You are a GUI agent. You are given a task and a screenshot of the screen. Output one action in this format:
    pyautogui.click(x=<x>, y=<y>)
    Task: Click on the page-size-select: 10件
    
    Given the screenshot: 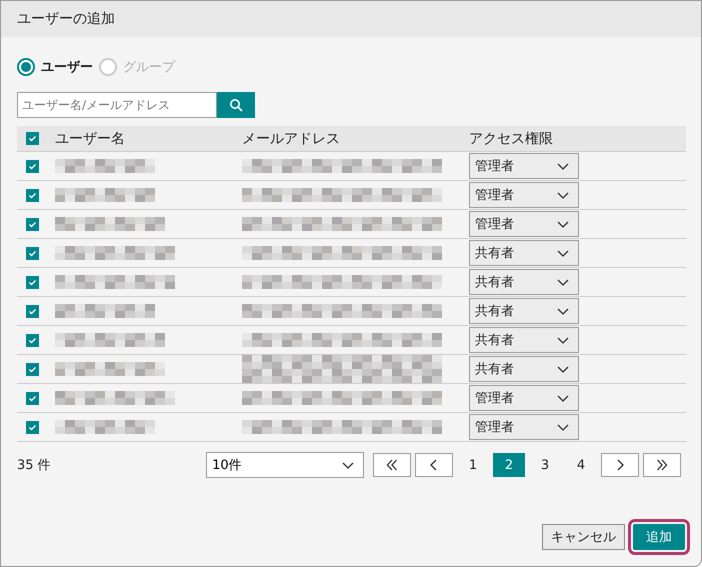 What is the action you would take?
    pyautogui.click(x=285, y=465)
    